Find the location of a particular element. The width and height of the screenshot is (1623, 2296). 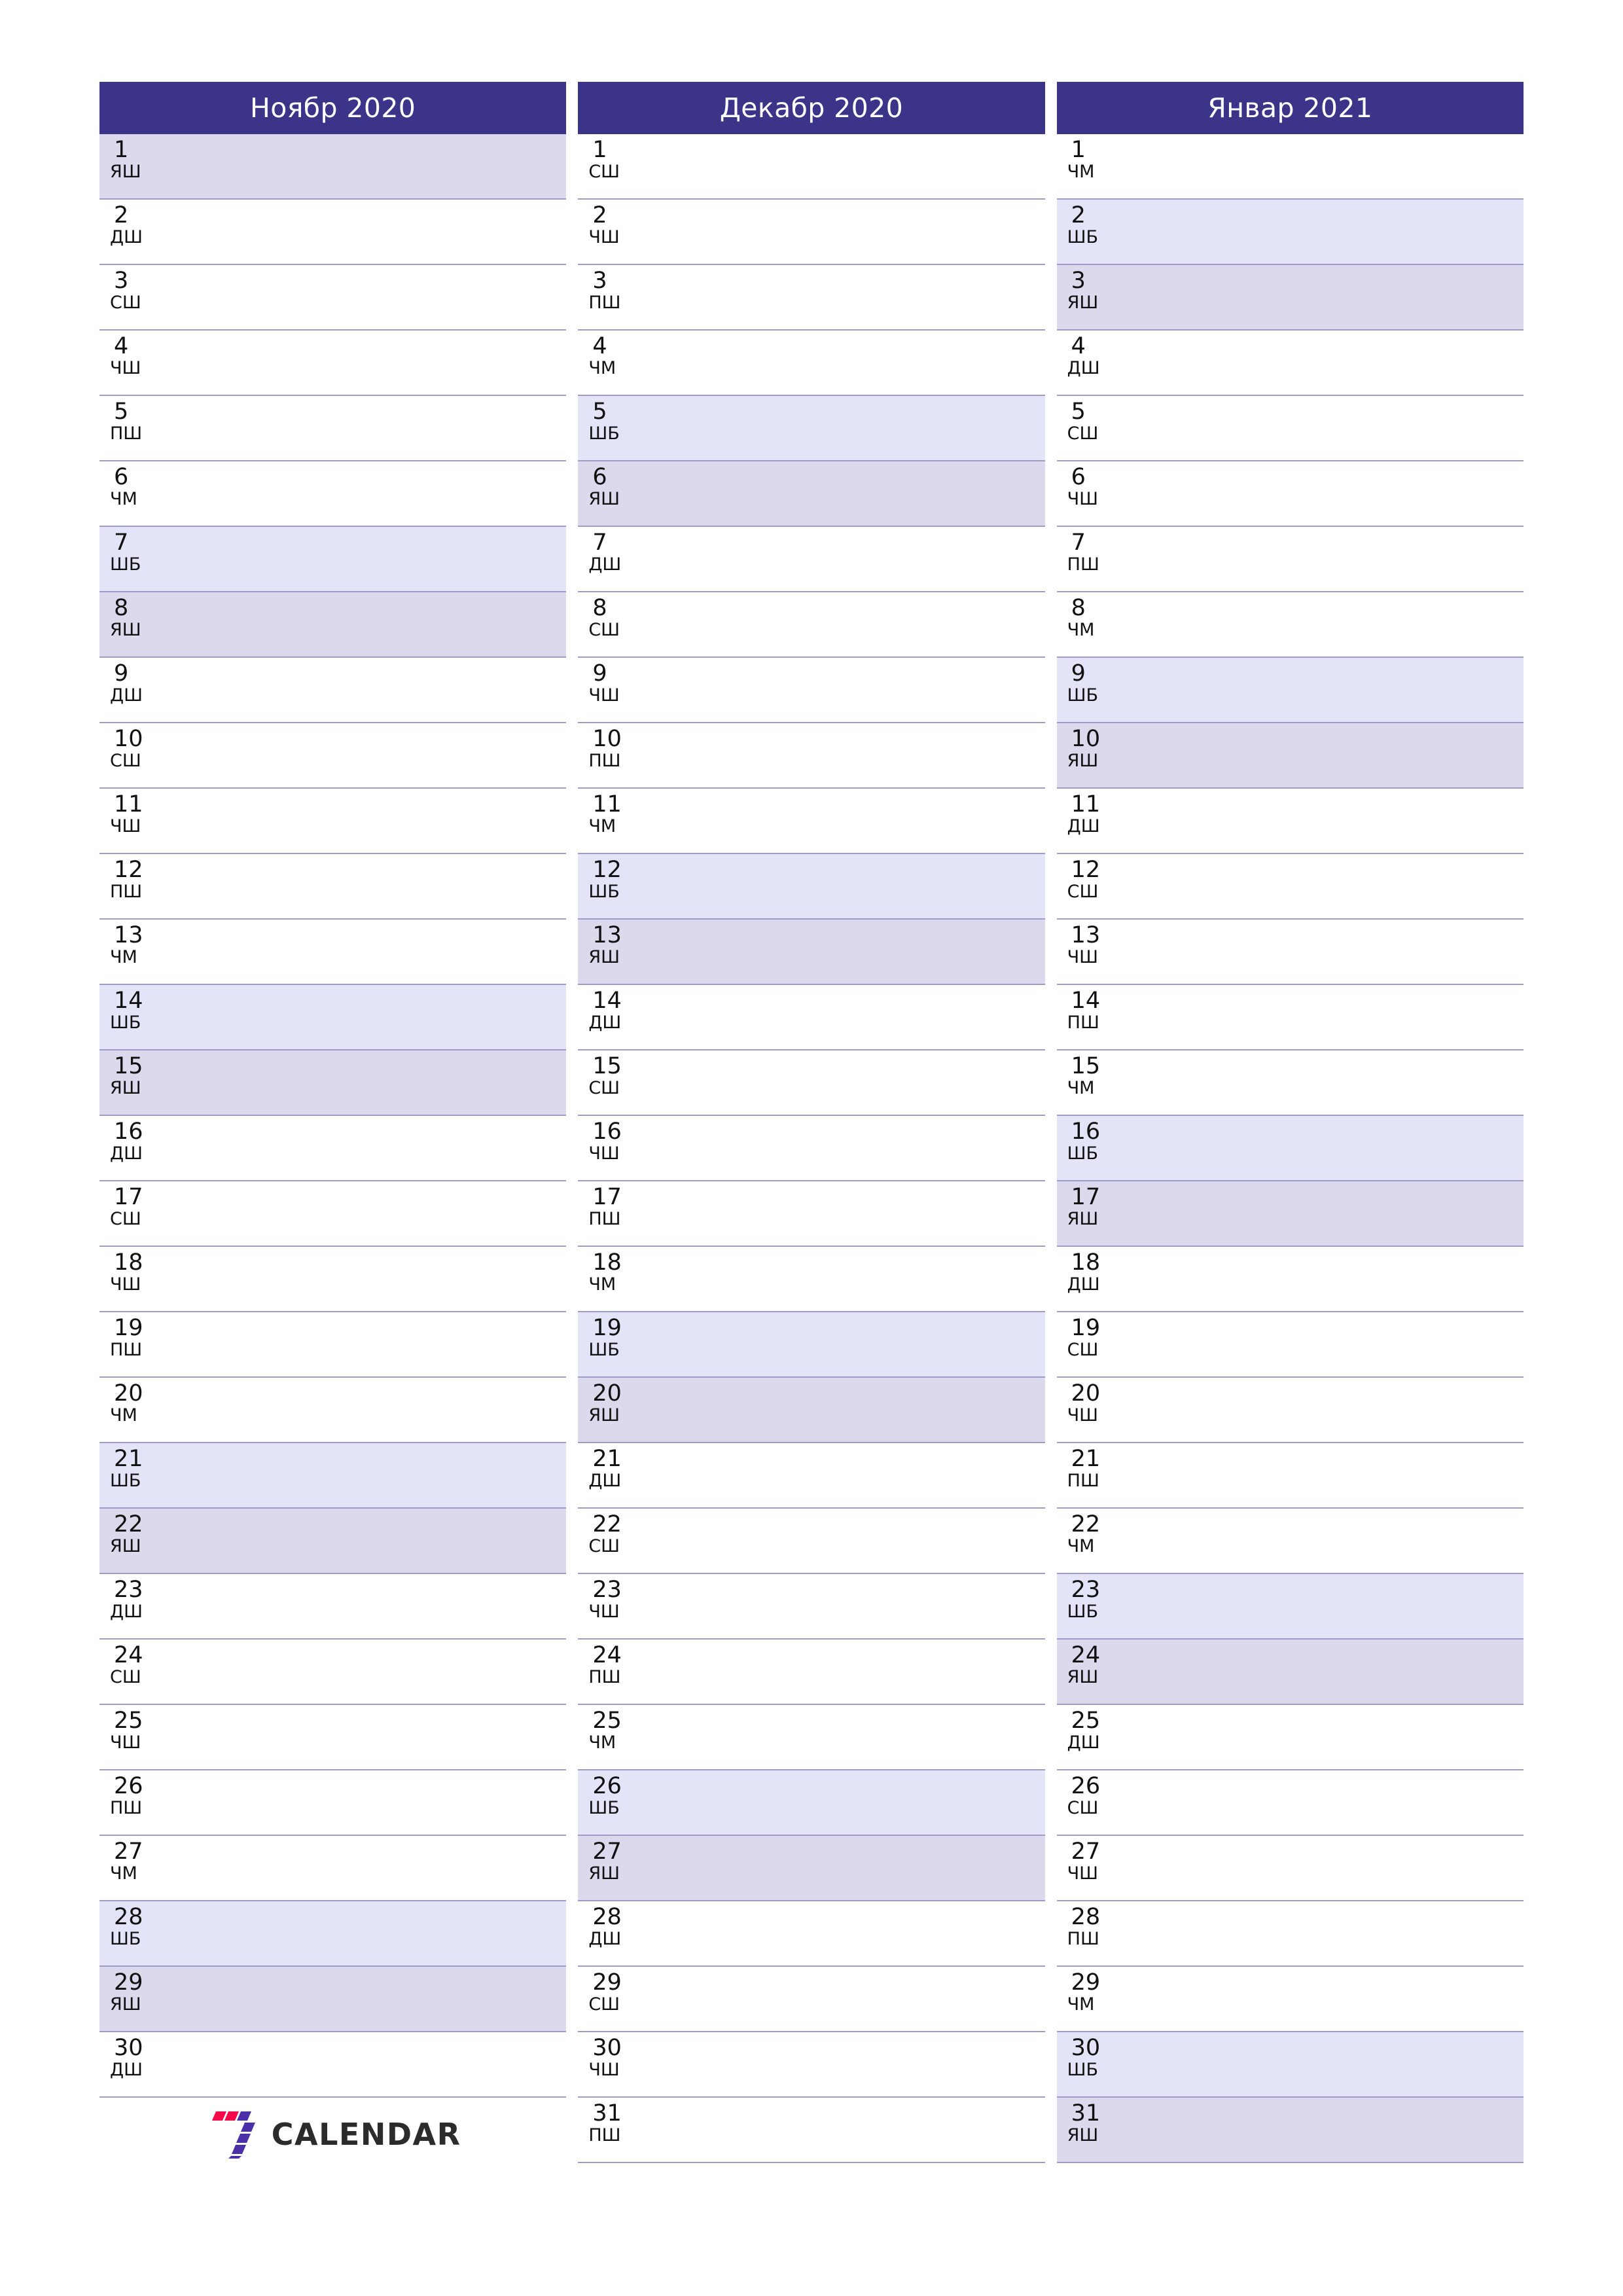

day-row: 29 ЯШ is located at coordinates (333, 1999).